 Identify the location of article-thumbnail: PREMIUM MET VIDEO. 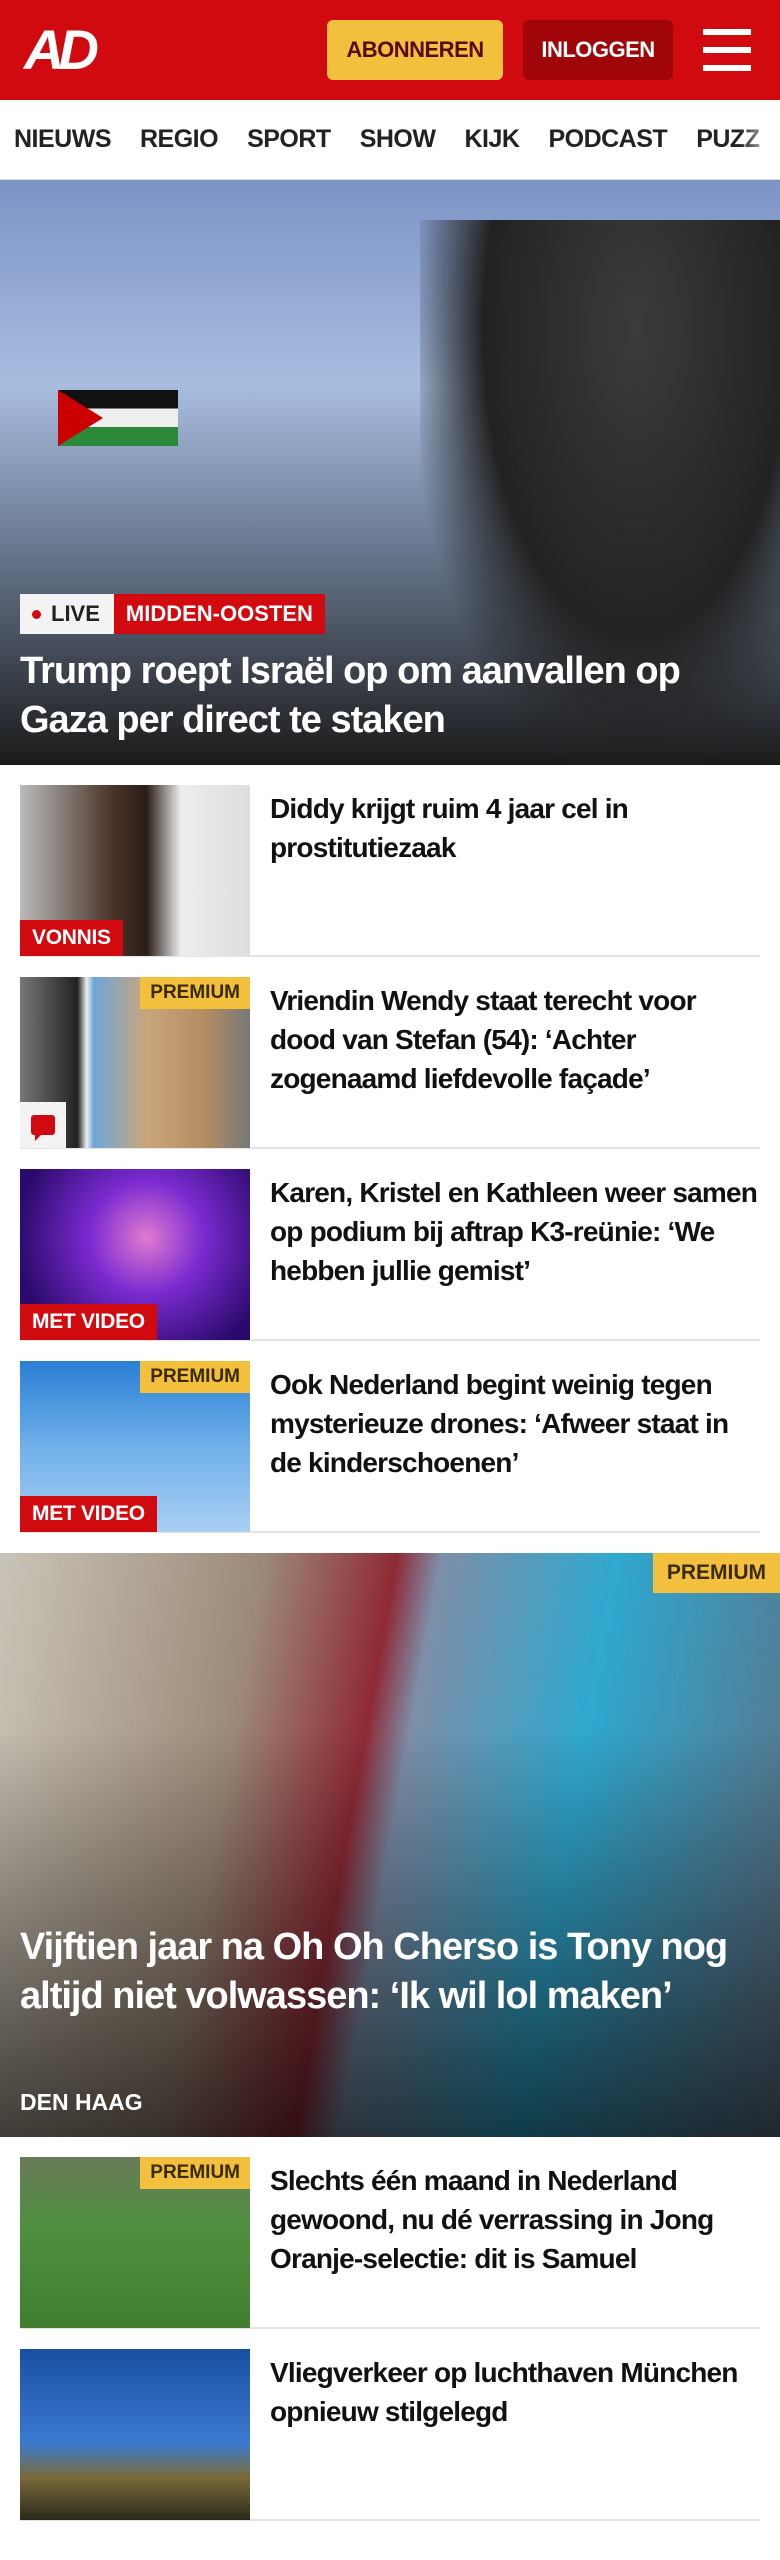
(135, 1446).